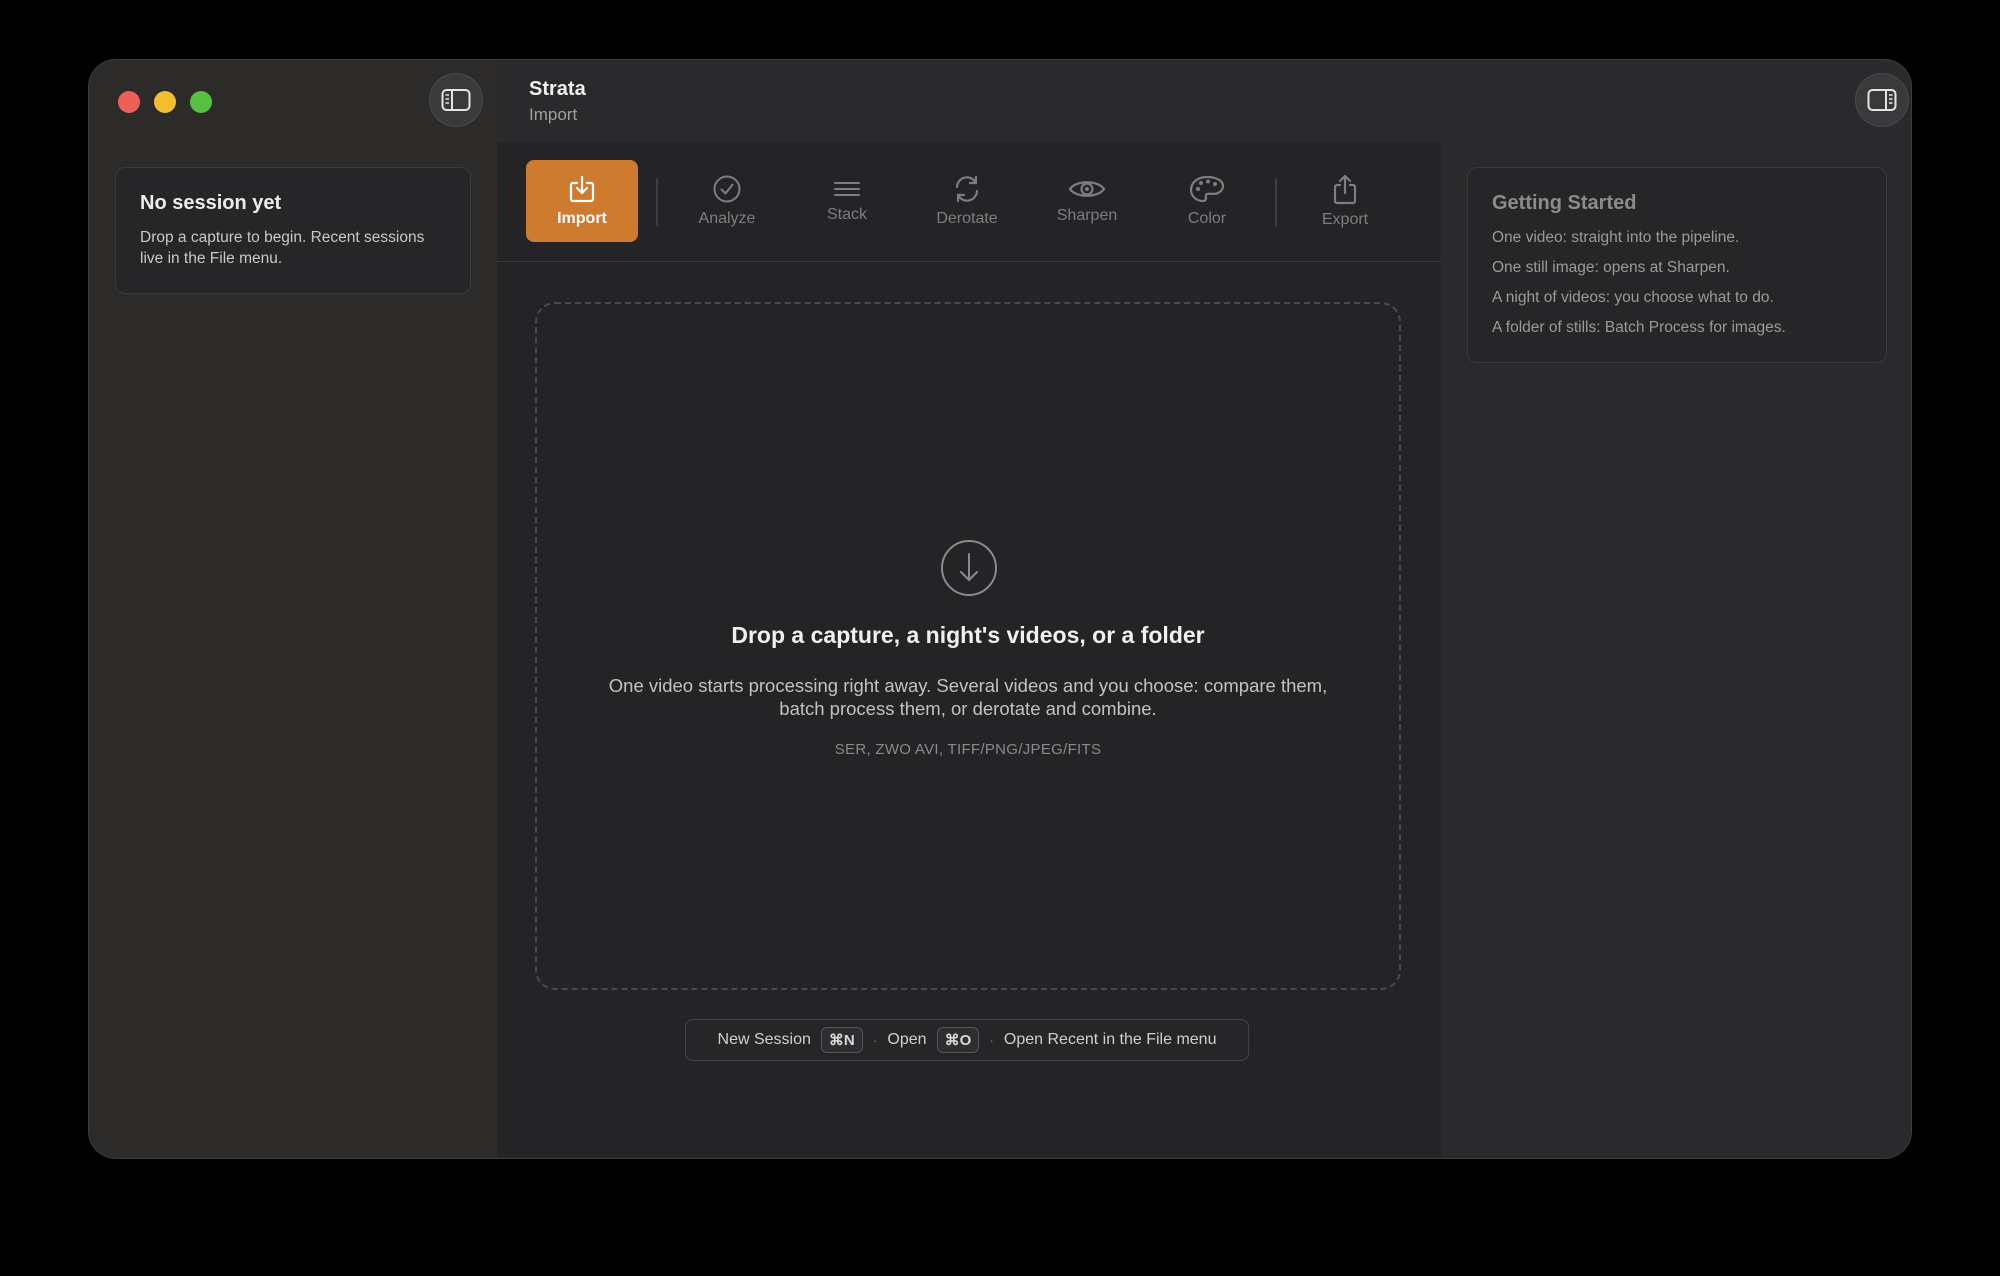  Describe the element at coordinates (969, 568) in the screenshot. I see `download-circle-icon` at that location.